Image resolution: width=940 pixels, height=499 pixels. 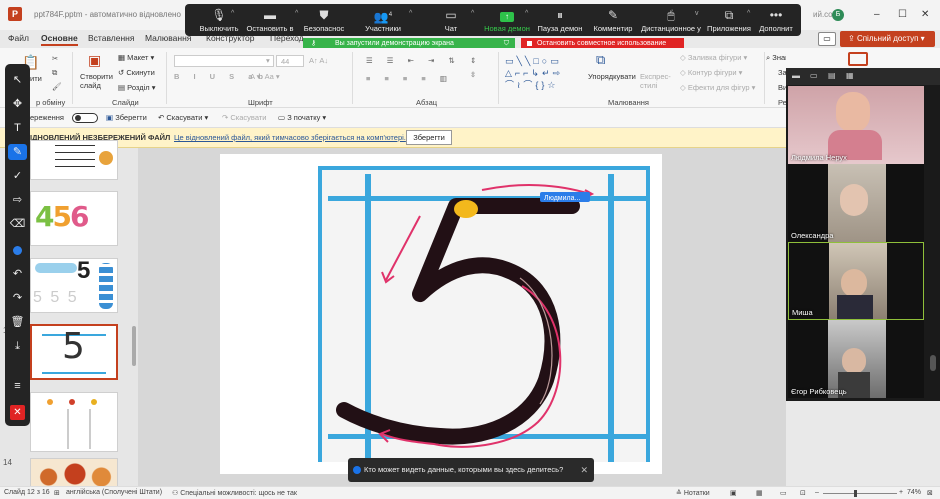 What do you see at coordinates (507, 20) in the screenshot?
I see `new-share-button: ↑ Новая демон` at bounding box center [507, 20].